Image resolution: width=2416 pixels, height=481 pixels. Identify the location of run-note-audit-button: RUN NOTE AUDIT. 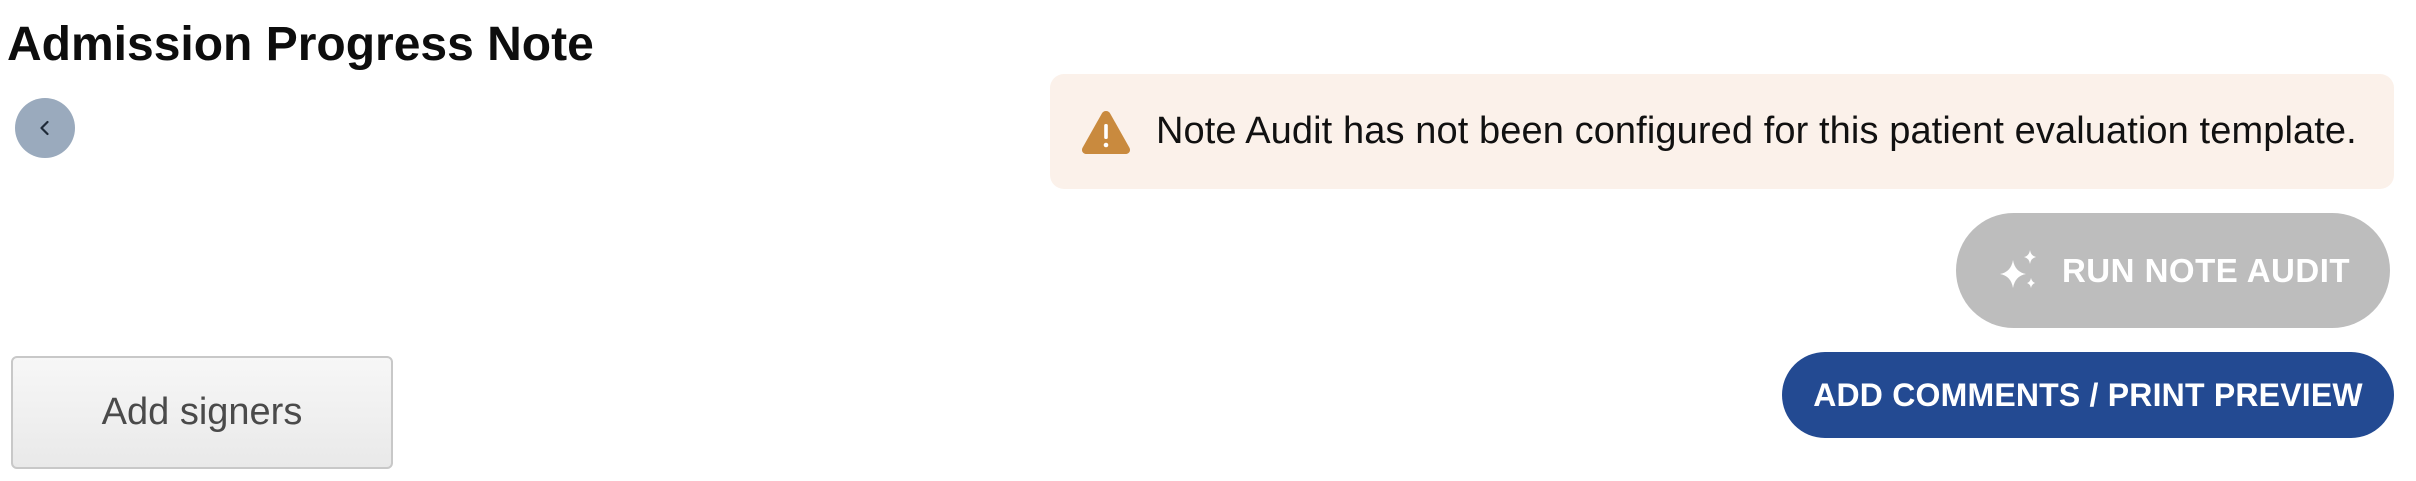
(2173, 270).